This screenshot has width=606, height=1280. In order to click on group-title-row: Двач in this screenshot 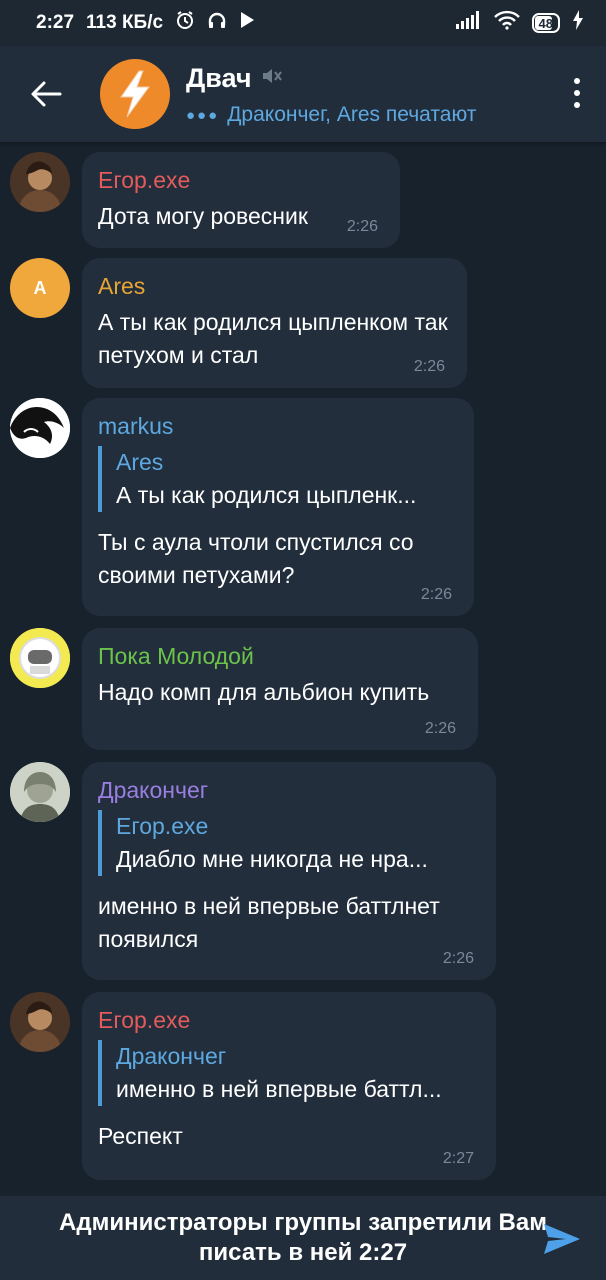, I will do `click(331, 78)`.